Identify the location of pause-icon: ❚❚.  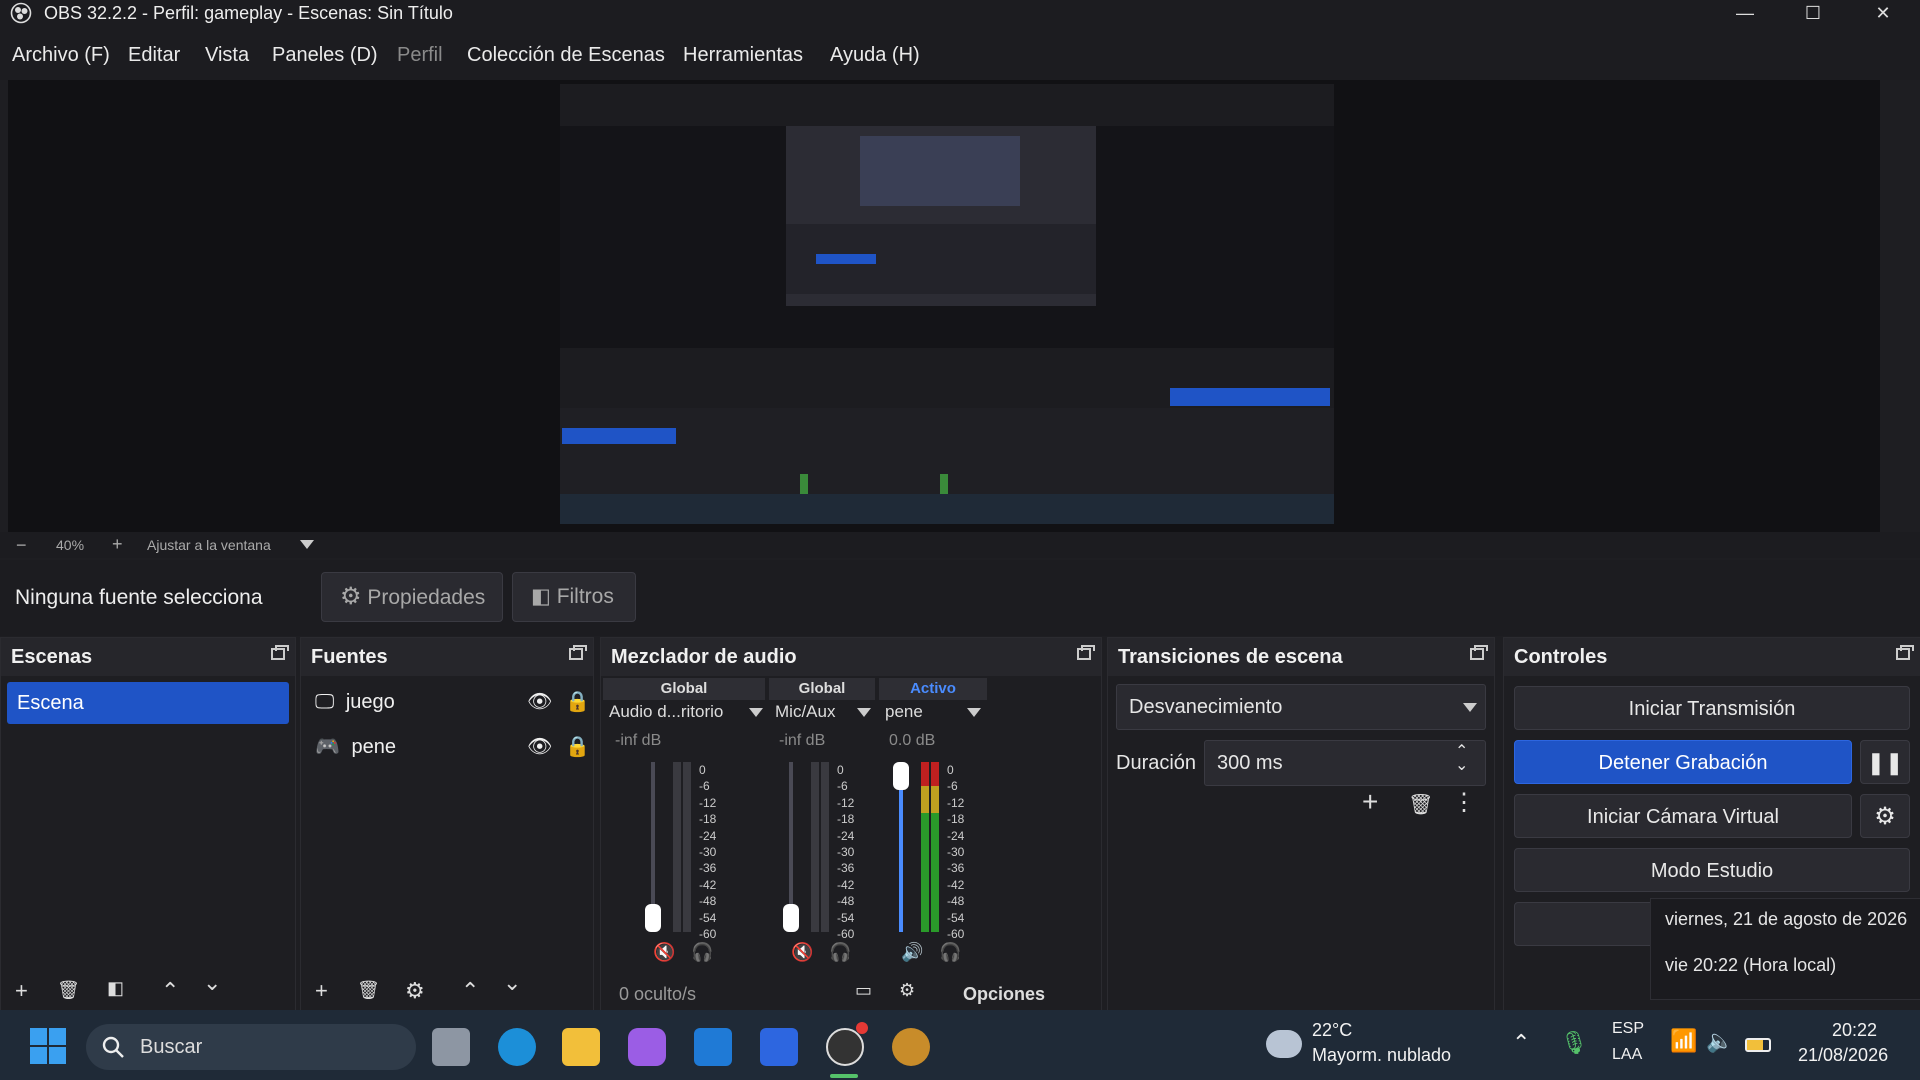
(1885, 762).